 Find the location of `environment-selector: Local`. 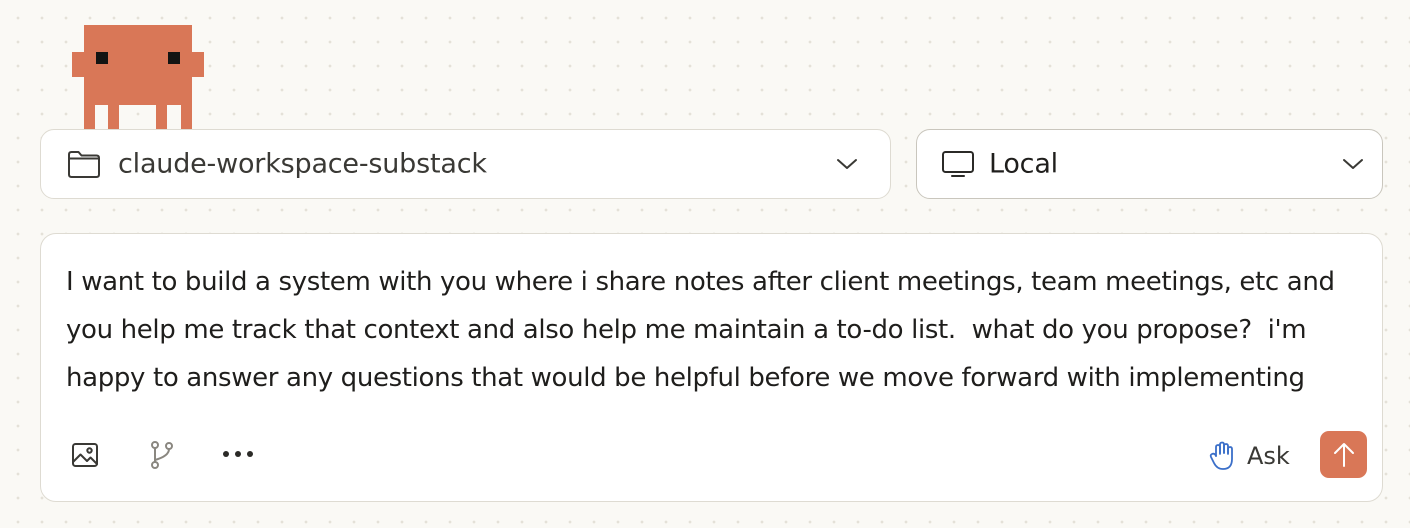

environment-selector: Local is located at coordinates (1149, 164).